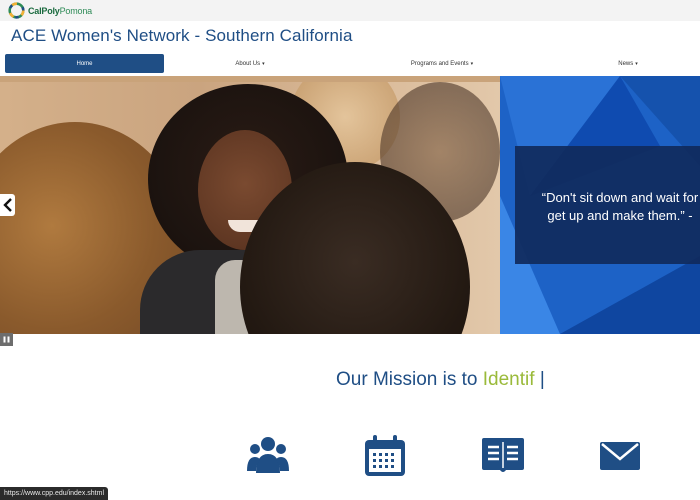 Image resolution: width=700 pixels, height=500 pixels. Describe the element at coordinates (409, 379) in the screenshot. I see `mission-prefix: Our Mission is to` at that location.